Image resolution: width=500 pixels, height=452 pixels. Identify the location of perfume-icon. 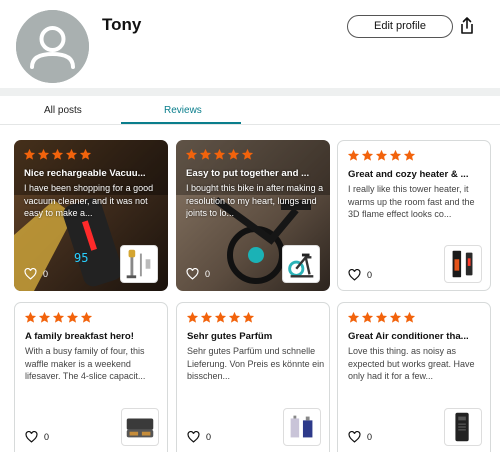
(301, 426).